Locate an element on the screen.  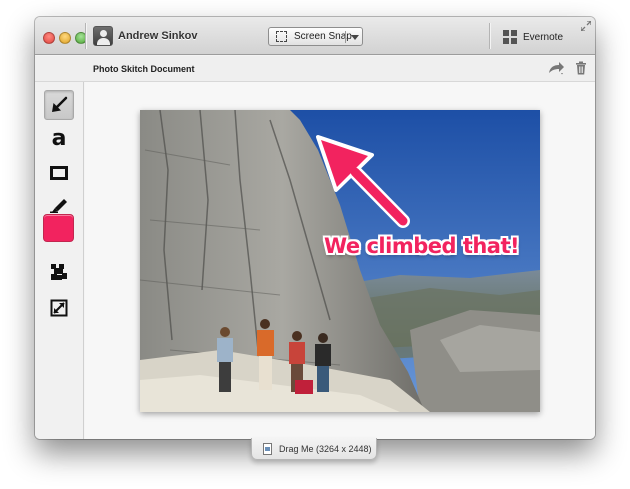
arrow-icon is located at coordinates (60, 104).